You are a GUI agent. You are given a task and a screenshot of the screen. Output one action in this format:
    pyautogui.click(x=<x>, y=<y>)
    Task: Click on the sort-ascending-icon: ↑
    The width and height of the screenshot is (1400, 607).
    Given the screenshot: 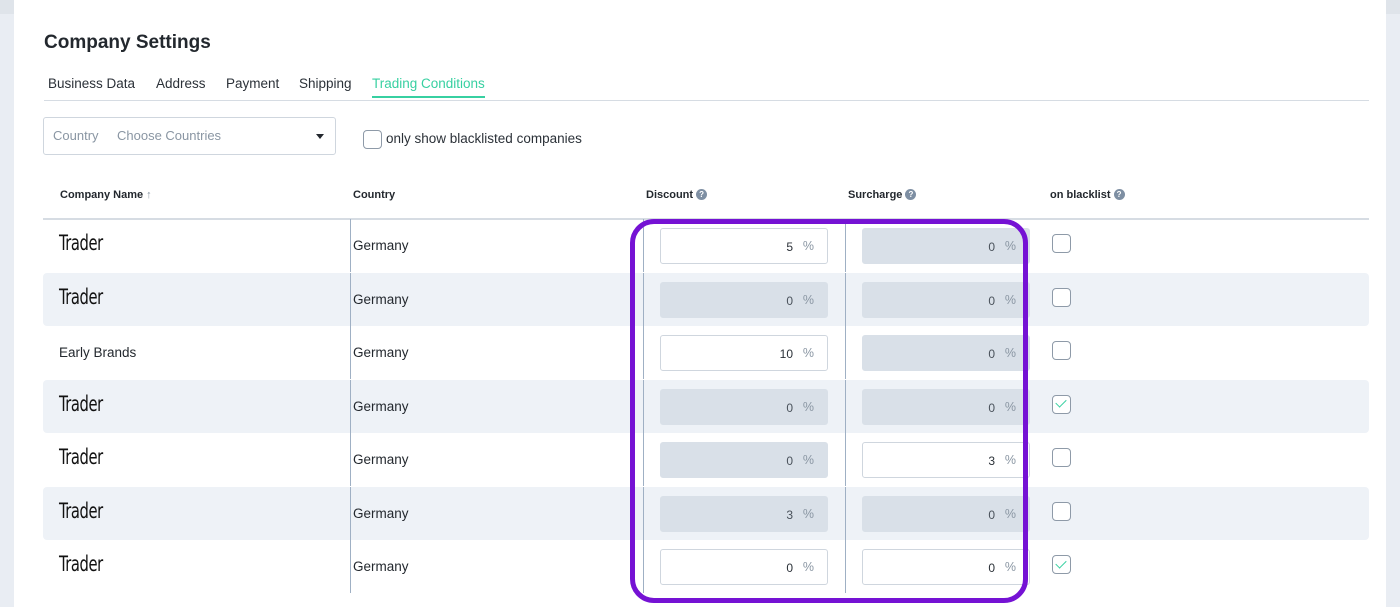 What is the action you would take?
    pyautogui.click(x=149, y=195)
    